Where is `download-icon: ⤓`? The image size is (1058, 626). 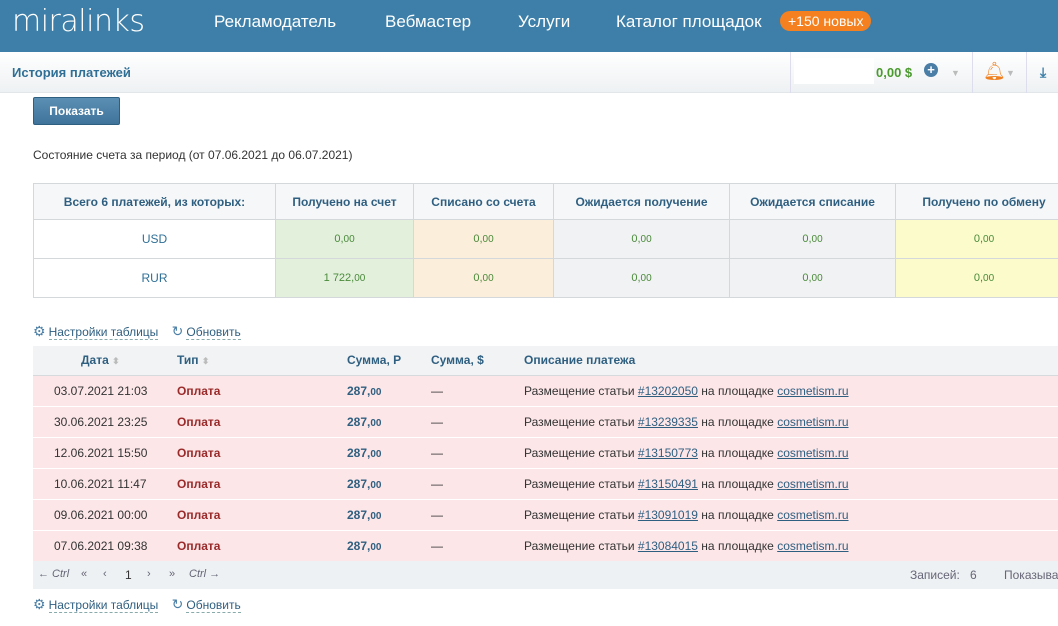 download-icon: ⤓ is located at coordinates (1043, 72).